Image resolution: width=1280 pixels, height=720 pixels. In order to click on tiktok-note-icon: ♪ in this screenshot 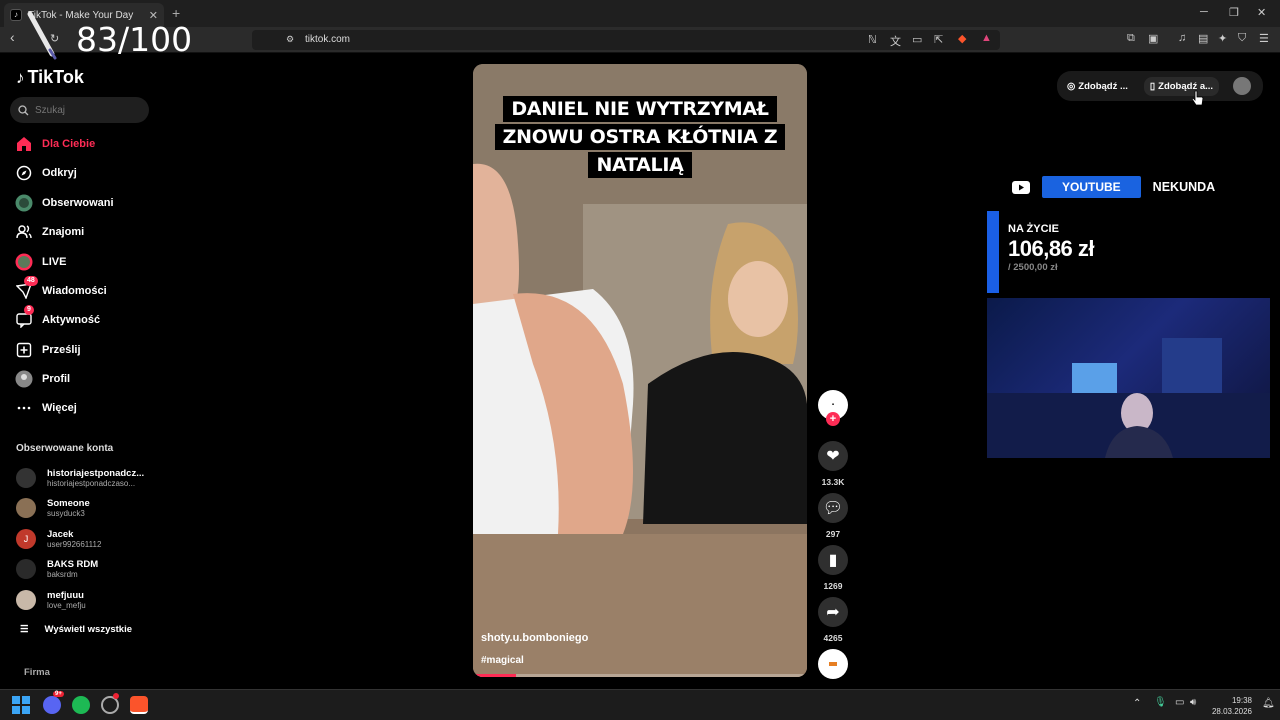, I will do `click(20, 77)`.